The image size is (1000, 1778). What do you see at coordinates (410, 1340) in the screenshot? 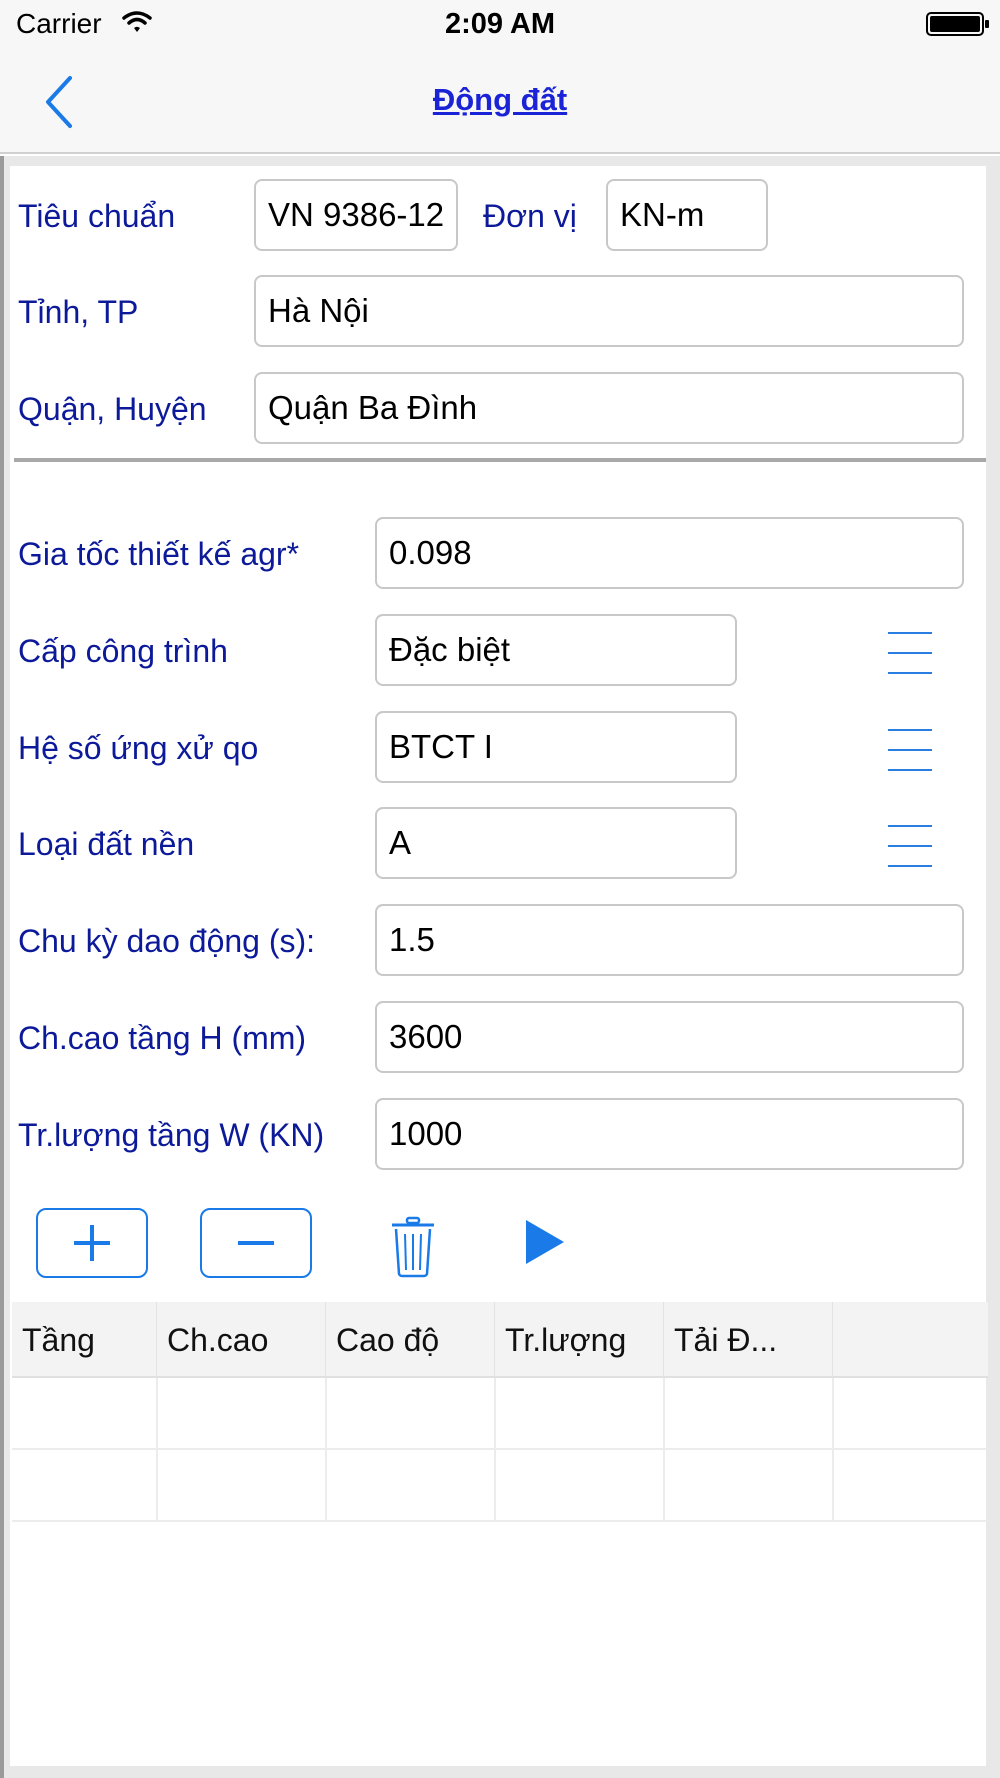
I see `column-header-elevation: Cao độ` at bounding box center [410, 1340].